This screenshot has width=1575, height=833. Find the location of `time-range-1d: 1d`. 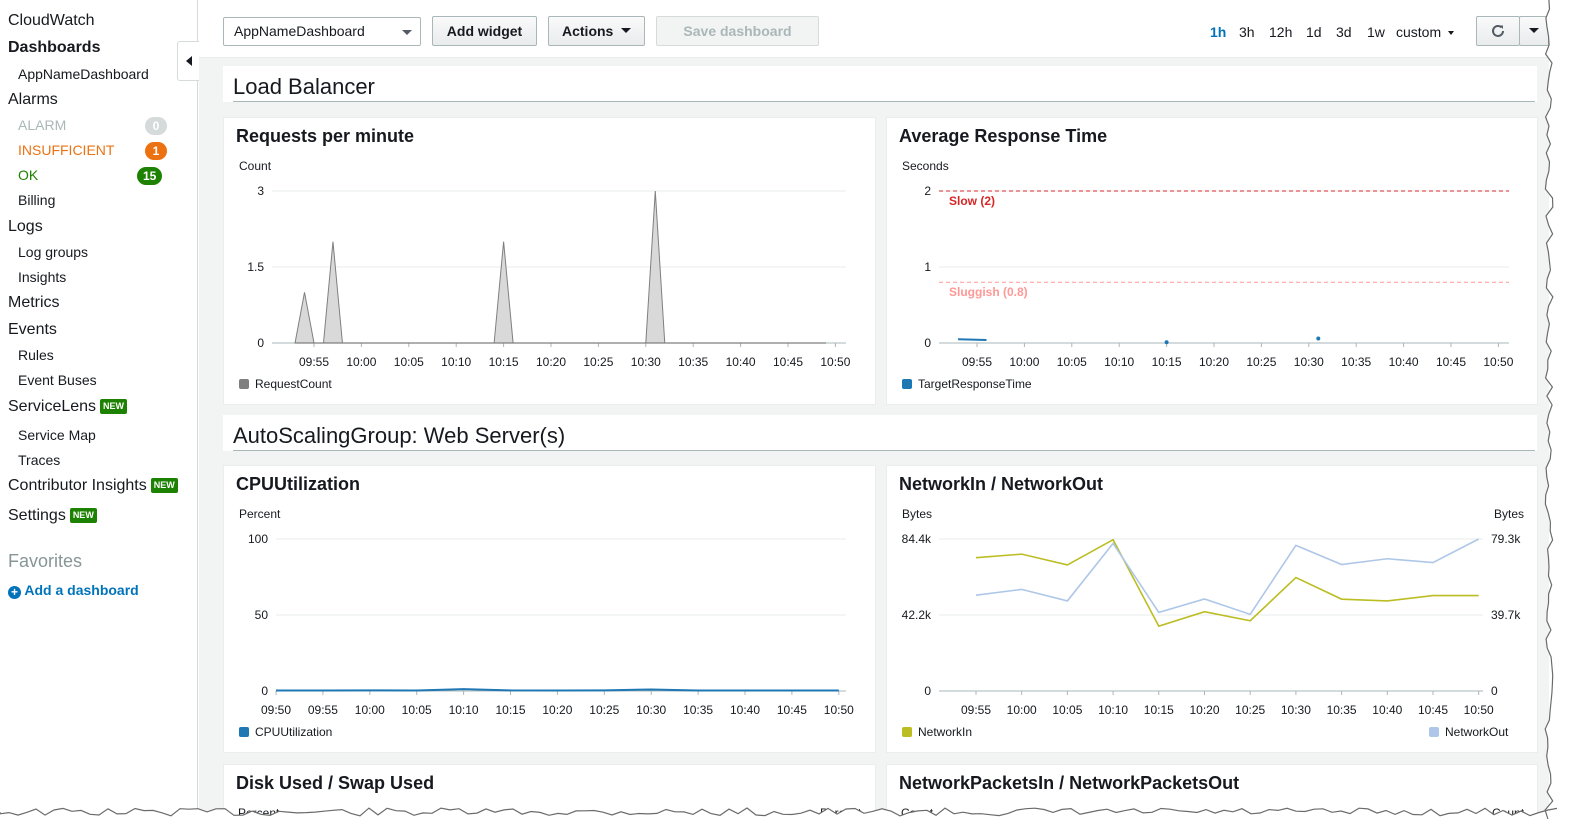

time-range-1d: 1d is located at coordinates (1314, 32).